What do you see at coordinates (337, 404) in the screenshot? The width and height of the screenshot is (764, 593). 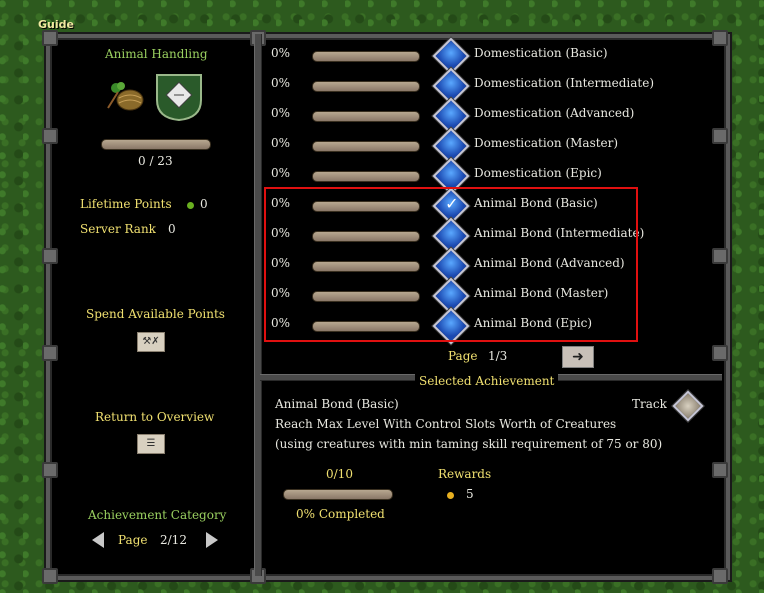 I see `selected-title: Animal Bond (Basic)` at bounding box center [337, 404].